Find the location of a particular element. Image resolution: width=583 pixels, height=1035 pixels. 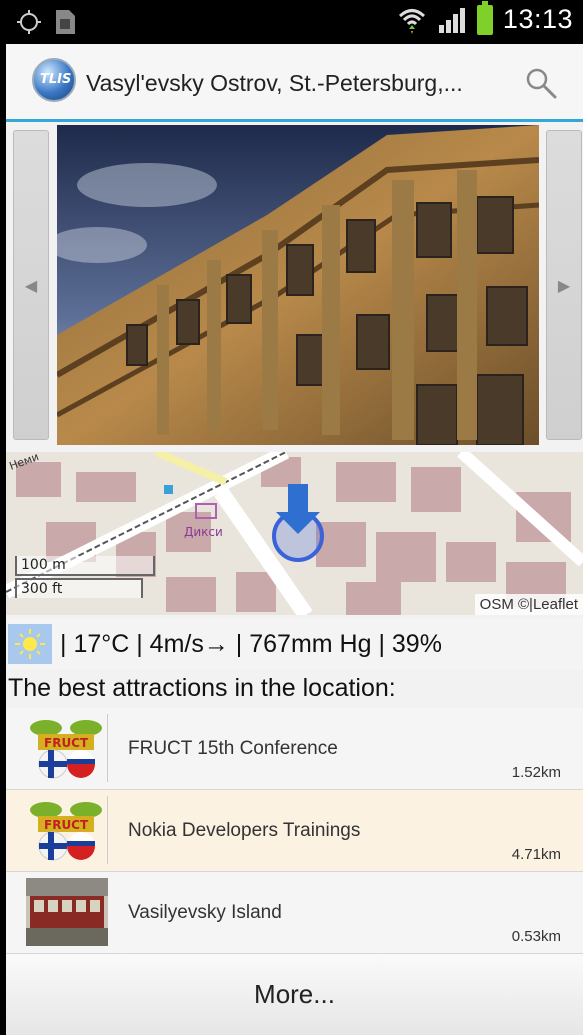

app-logo-text: TLIS is located at coordinates (56, 79).